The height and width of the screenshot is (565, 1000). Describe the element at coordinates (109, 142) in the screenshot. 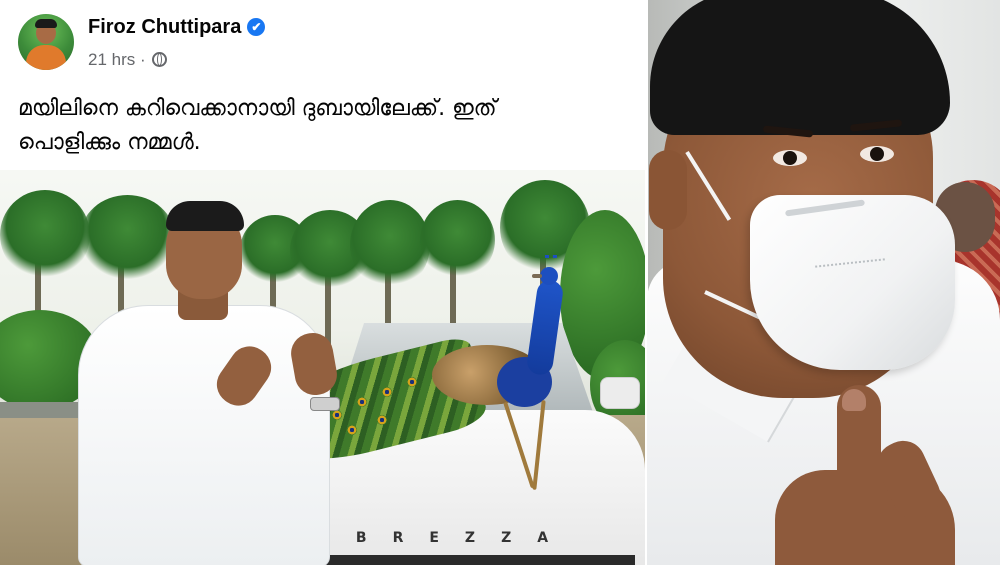

I see `caption-line-2: പൊളിക്കും നമ്മൾ.` at that location.